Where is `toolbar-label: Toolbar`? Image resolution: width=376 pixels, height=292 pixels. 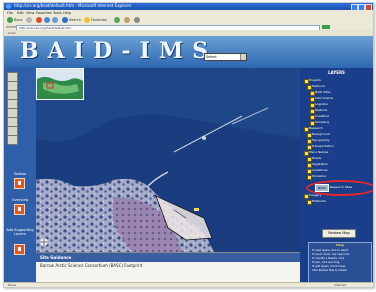
toolbar-label: Toolbar is located at coordinates (20, 174).